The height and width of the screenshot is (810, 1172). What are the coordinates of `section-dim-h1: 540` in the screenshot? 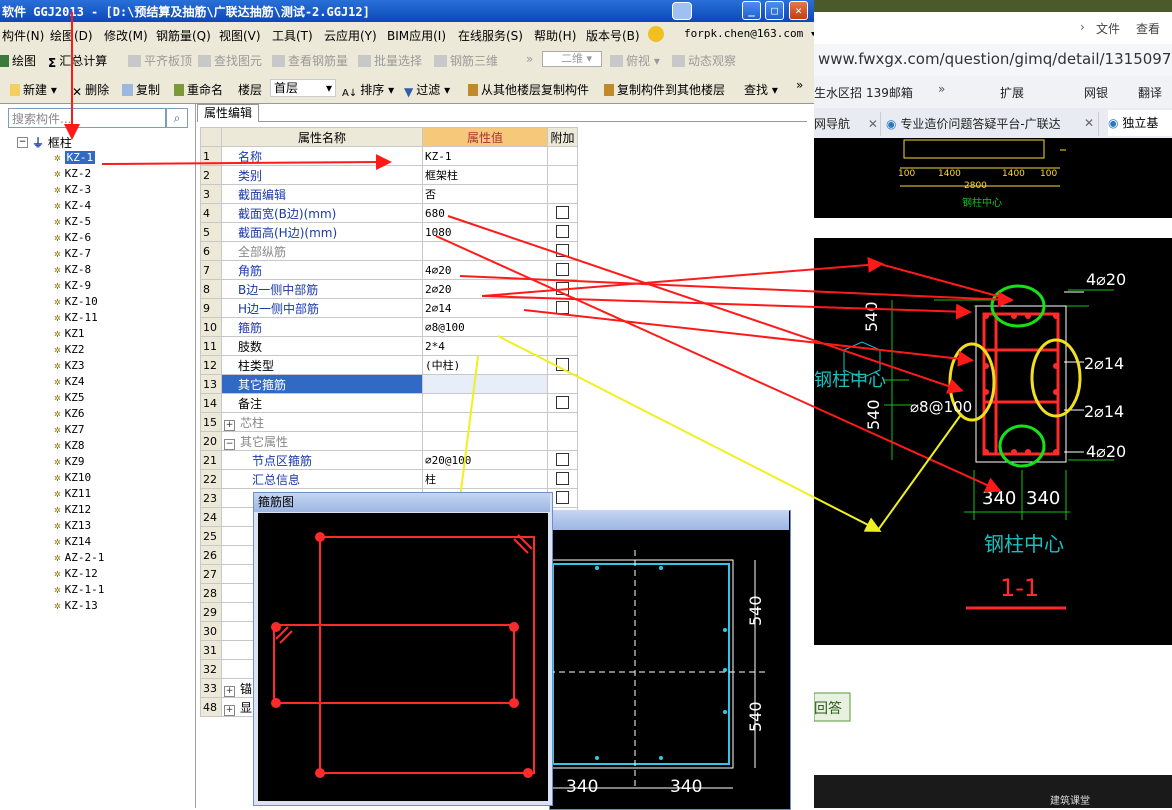 It's located at (755, 610).